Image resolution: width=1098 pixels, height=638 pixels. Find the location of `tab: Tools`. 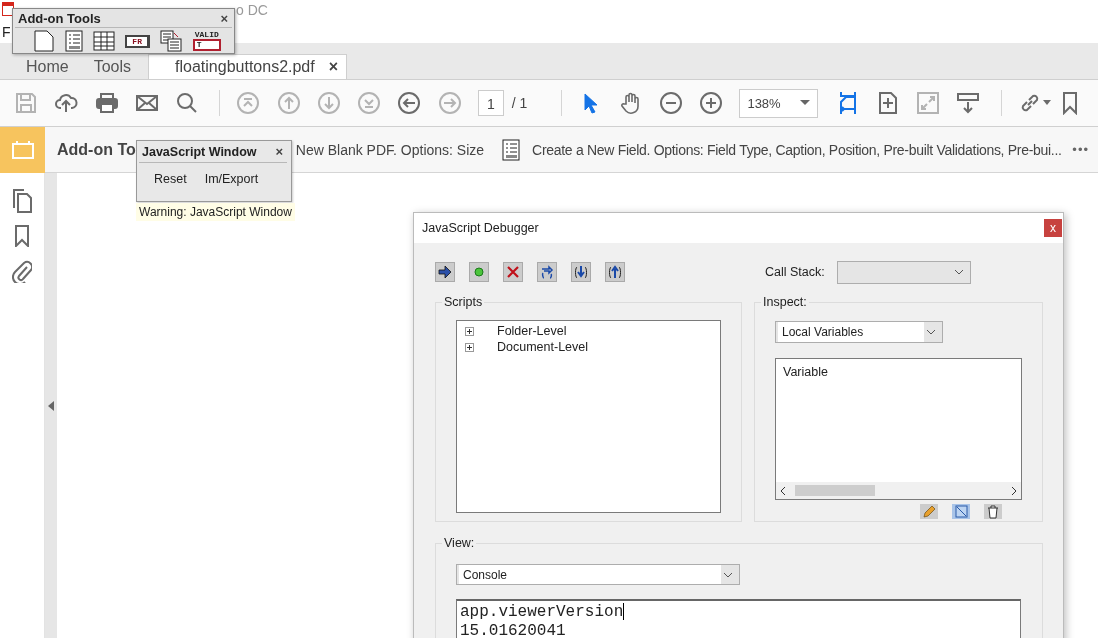

tab: Tools is located at coordinates (112, 66).